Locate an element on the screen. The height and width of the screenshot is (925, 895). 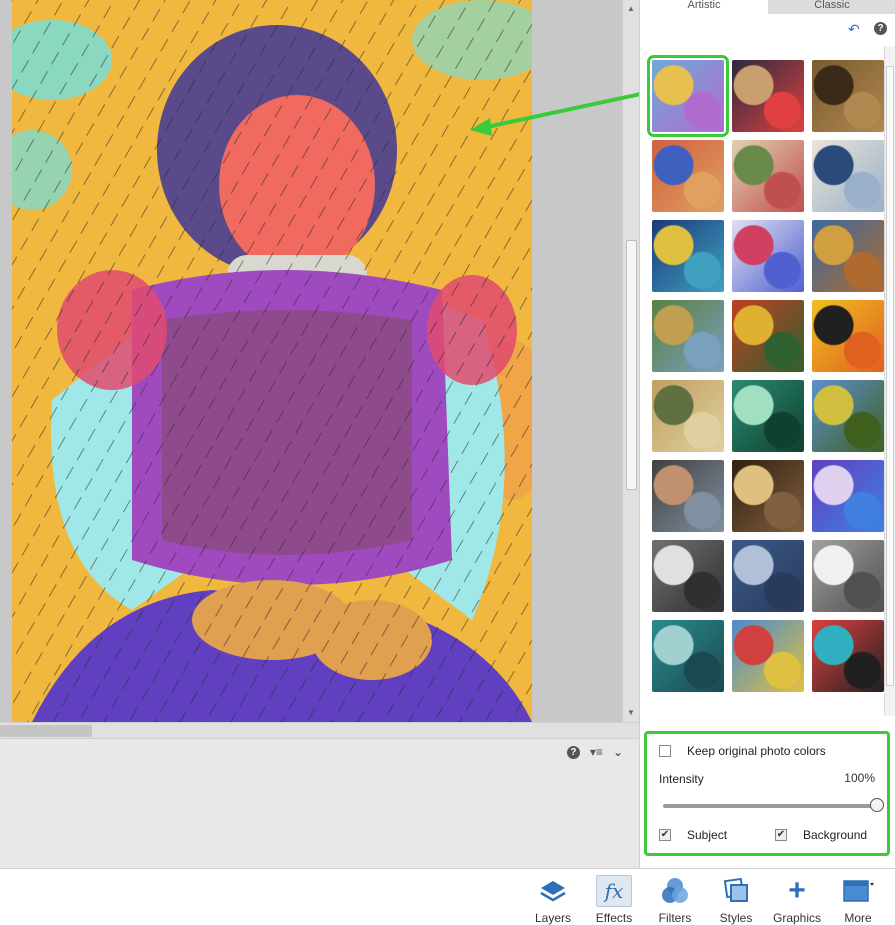
effect-thumbnail-concert-stage is located at coordinates (768, 496).